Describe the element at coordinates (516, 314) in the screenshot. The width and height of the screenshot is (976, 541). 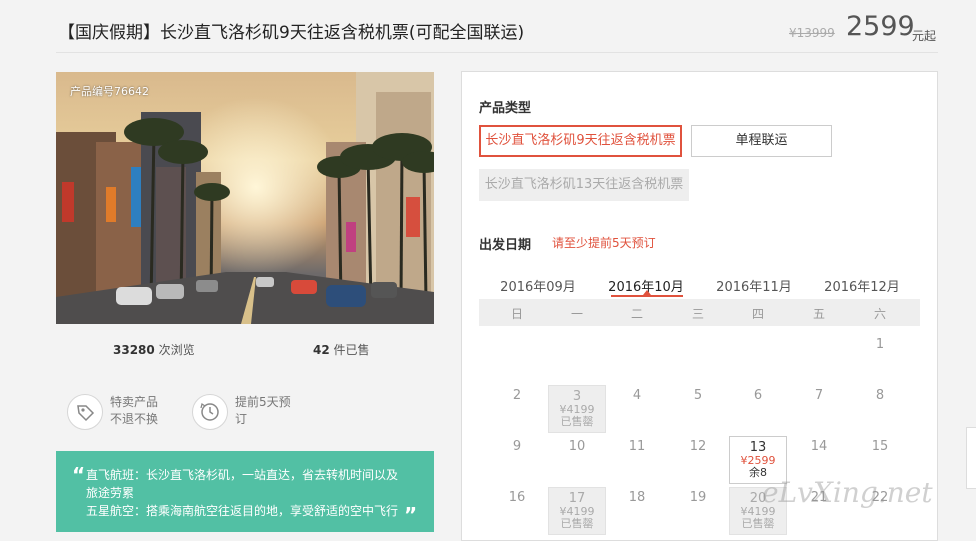
I see `weekday-sun: 日` at that location.